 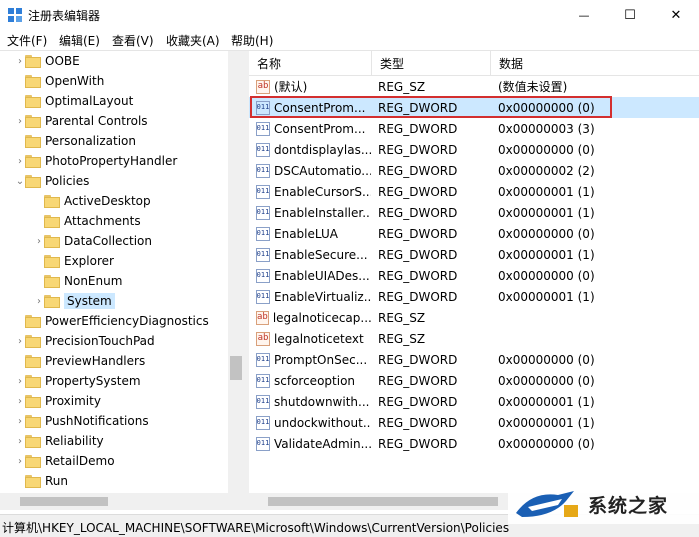 What do you see at coordinates (75, 81) in the screenshot?
I see `tree-node-label: OpenWith` at bounding box center [75, 81].